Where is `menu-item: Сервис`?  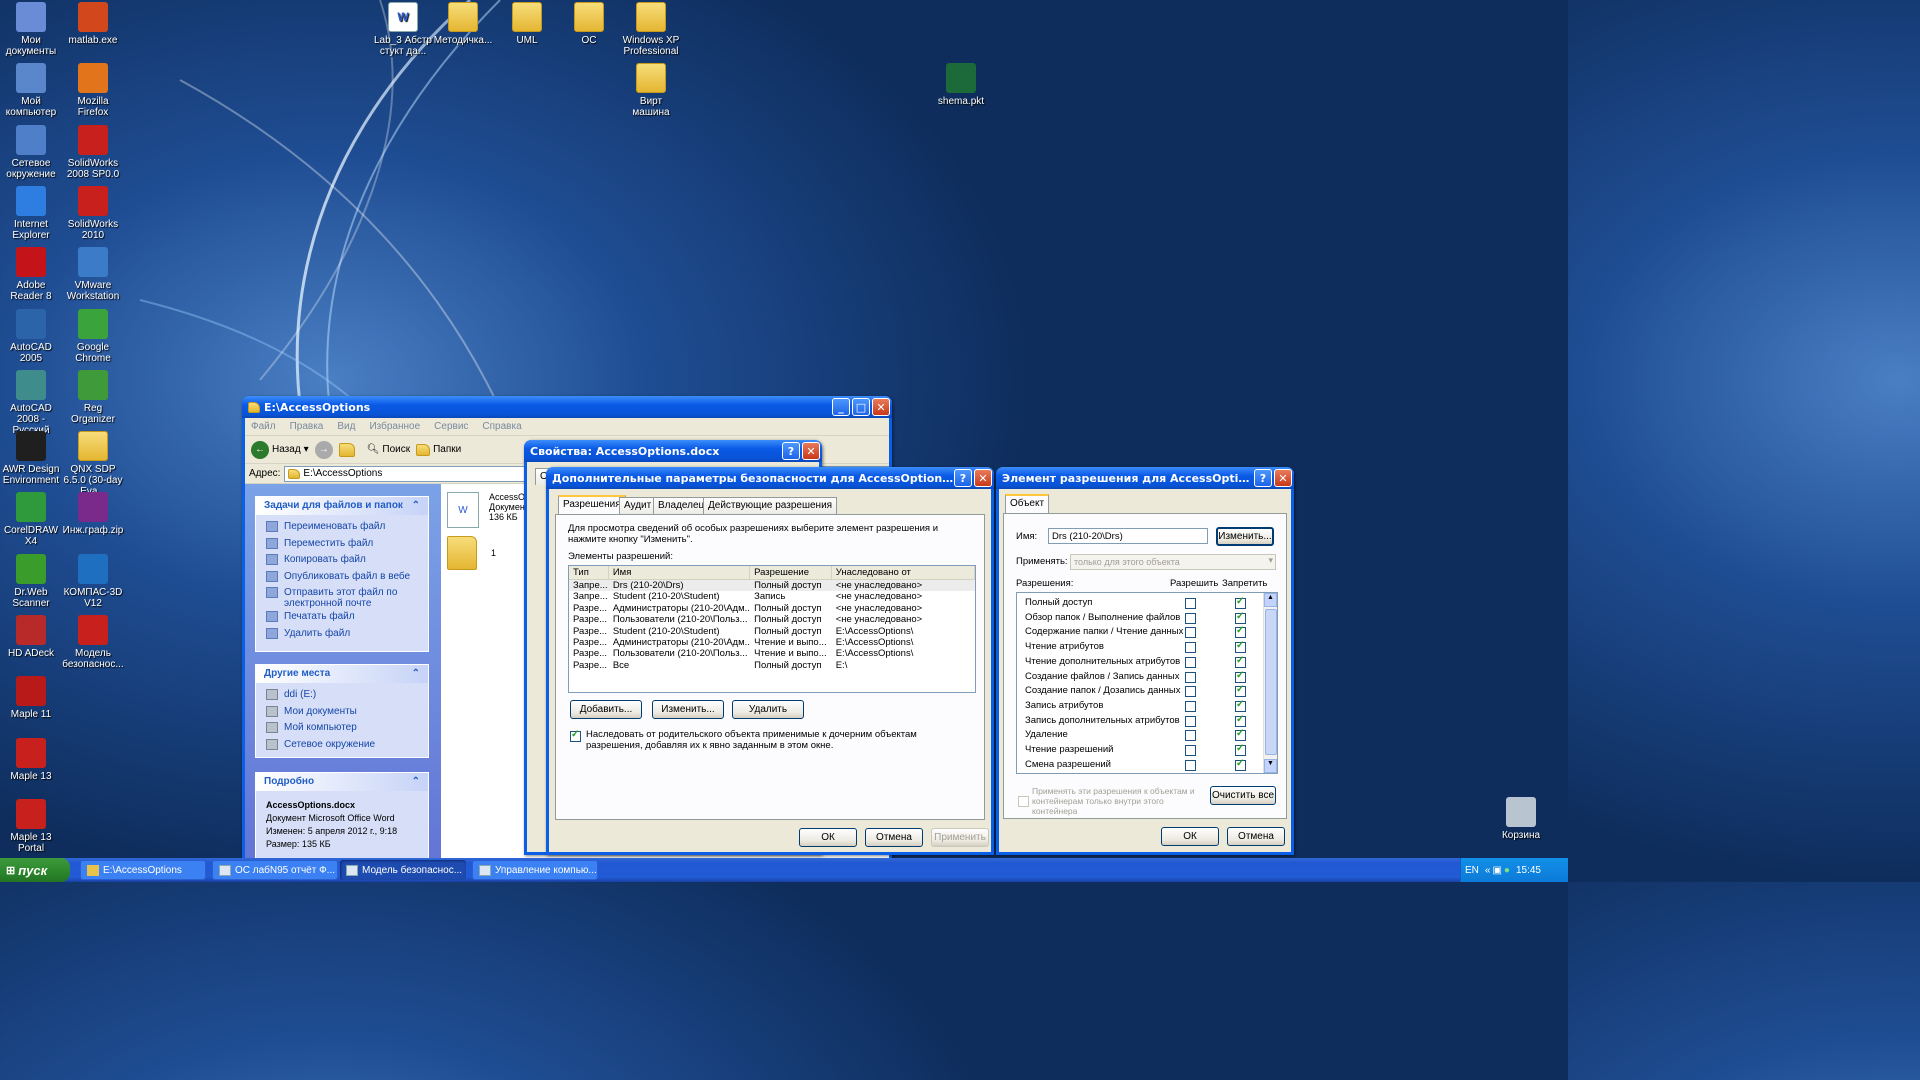
menu-item: Сервис is located at coordinates (451, 426).